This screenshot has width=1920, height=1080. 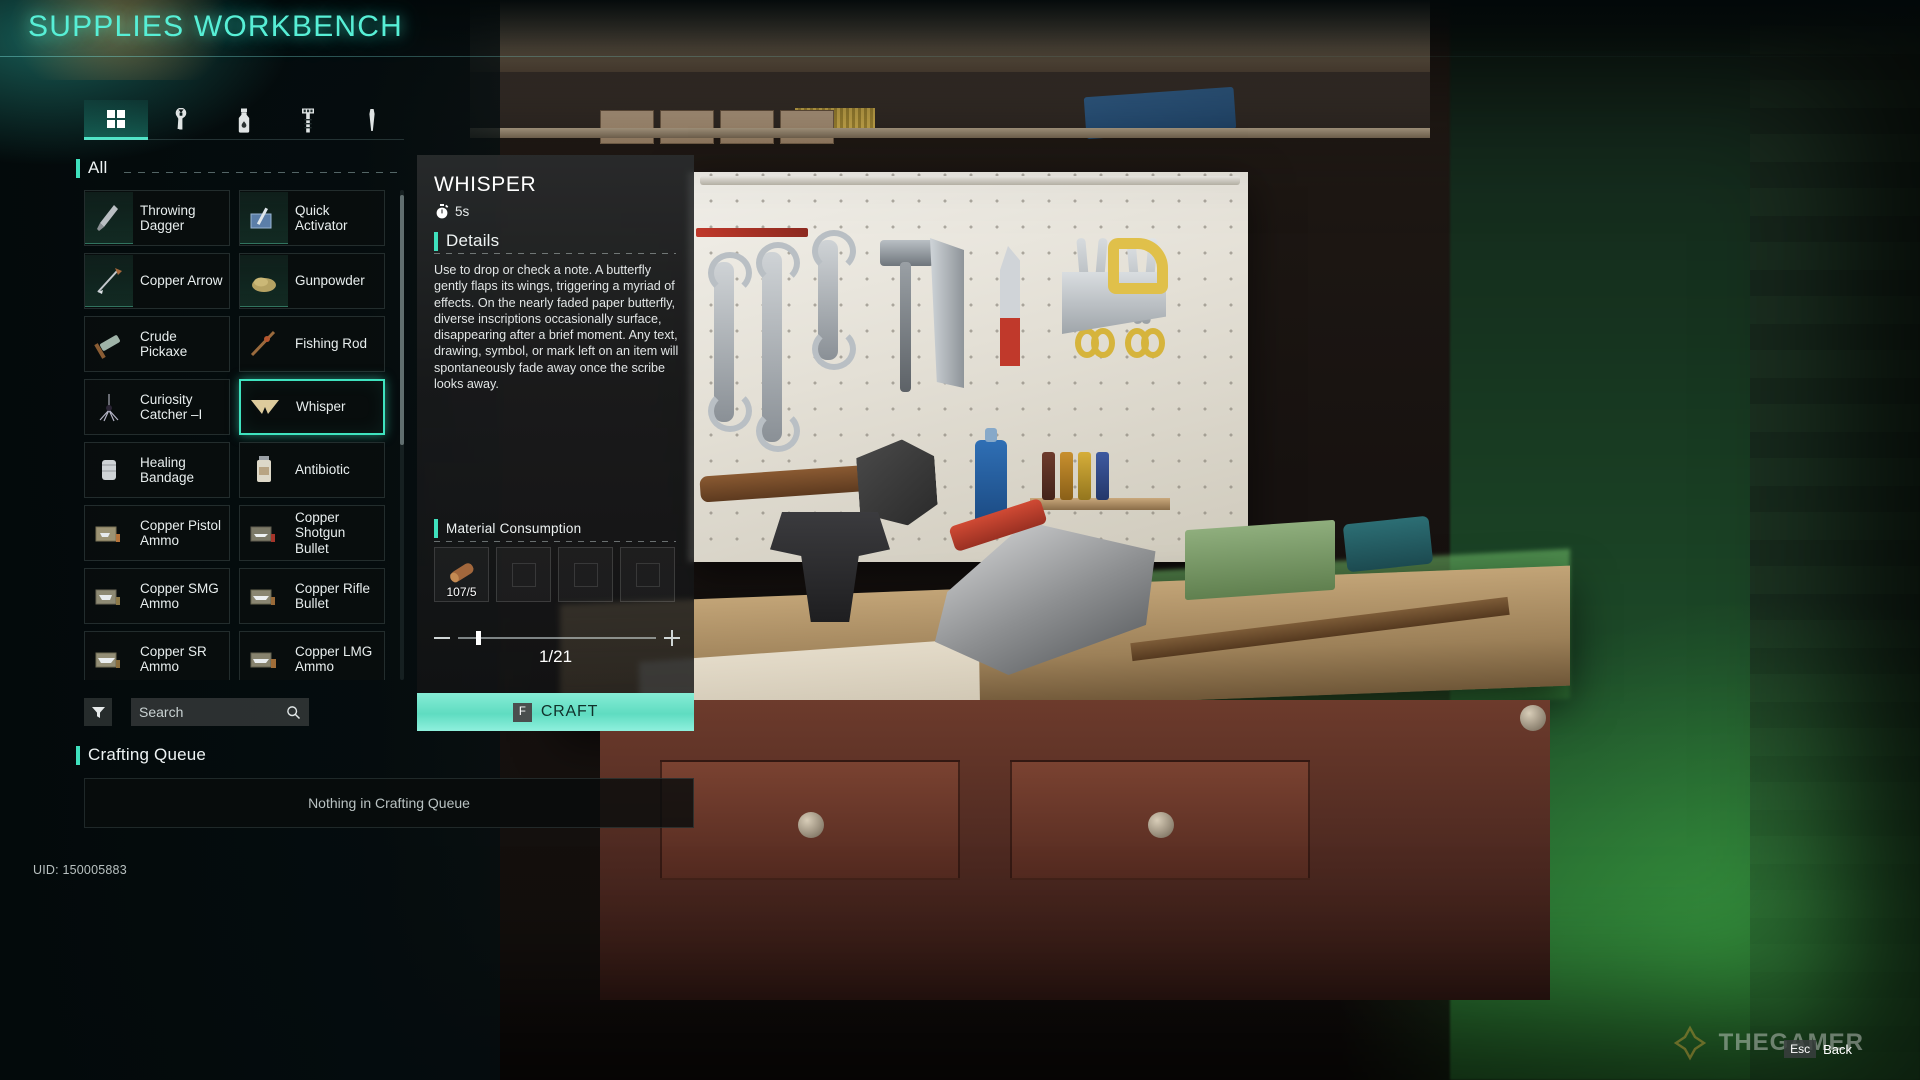 I want to click on detail-title: WHISPER, so click(x=485, y=184).